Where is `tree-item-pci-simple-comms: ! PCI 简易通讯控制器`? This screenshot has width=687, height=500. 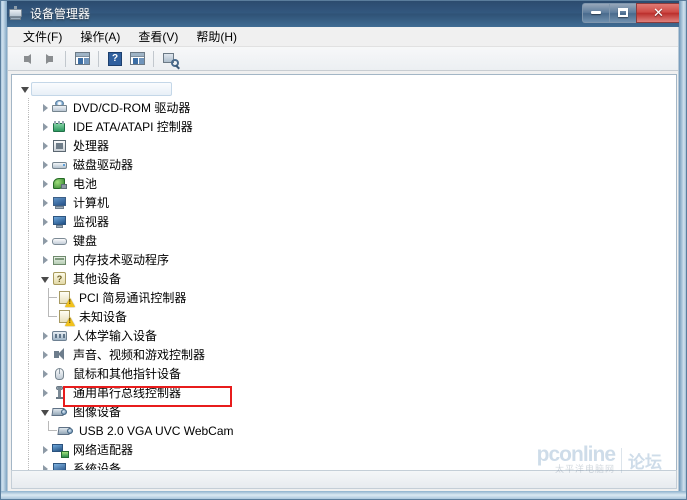
tree-item-pci-simple-comms: ! PCI 简易通讯控制器 is located at coordinates (344, 297).